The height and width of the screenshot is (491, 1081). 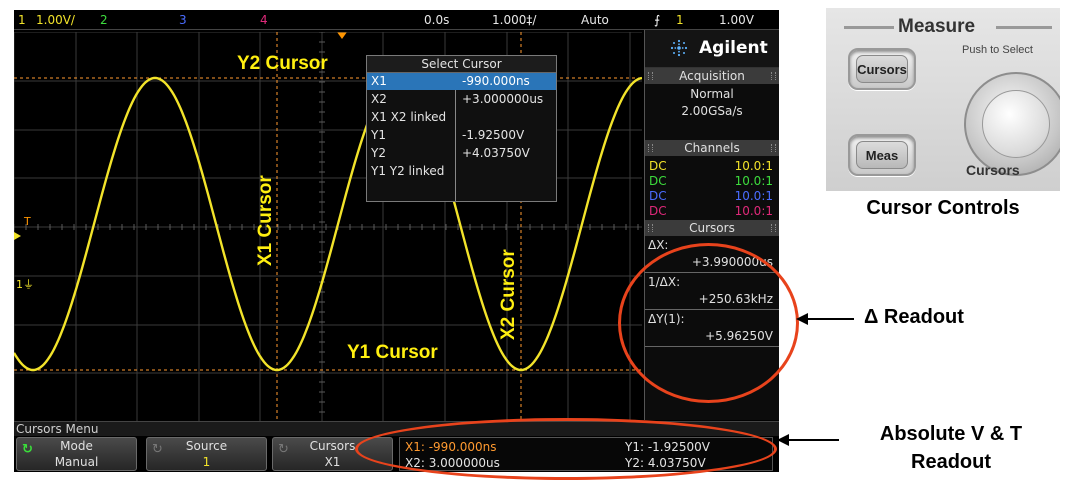 I want to click on popup-item-y1: Y1 -1.92500V, so click(x=461, y=135).